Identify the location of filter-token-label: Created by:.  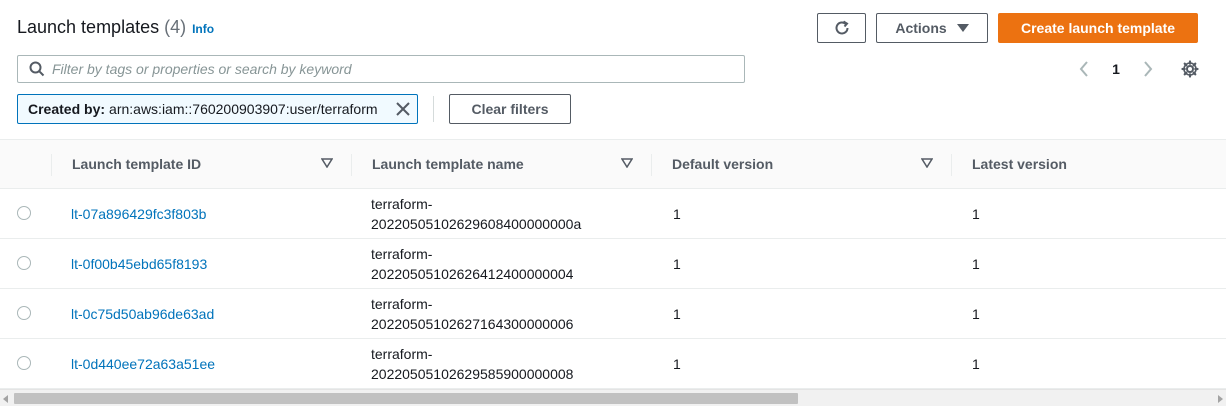
(67, 109).